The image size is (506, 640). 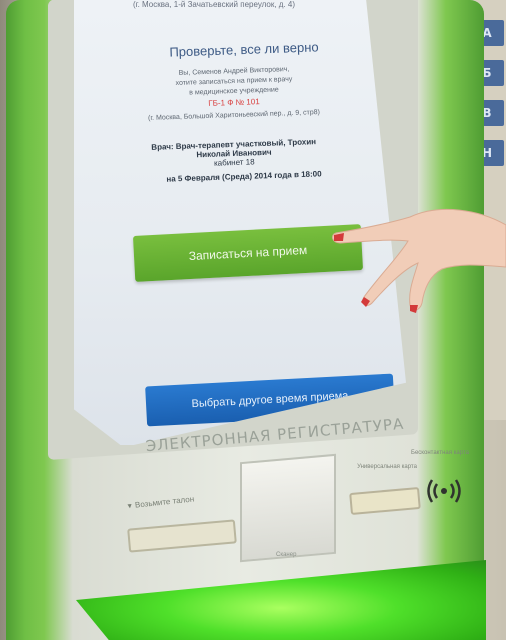 I want to click on signup-button: Записаться на прием, so click(x=248, y=253).